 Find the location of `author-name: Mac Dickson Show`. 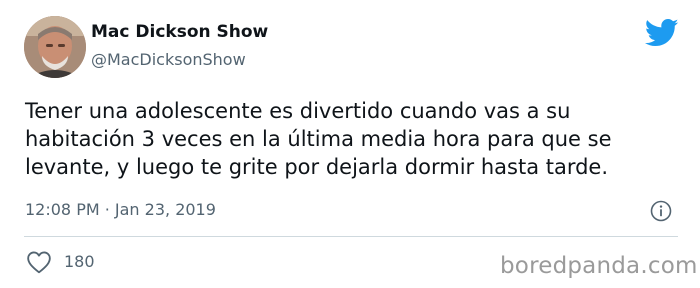

author-name: Mac Dickson Show is located at coordinates (179, 32).